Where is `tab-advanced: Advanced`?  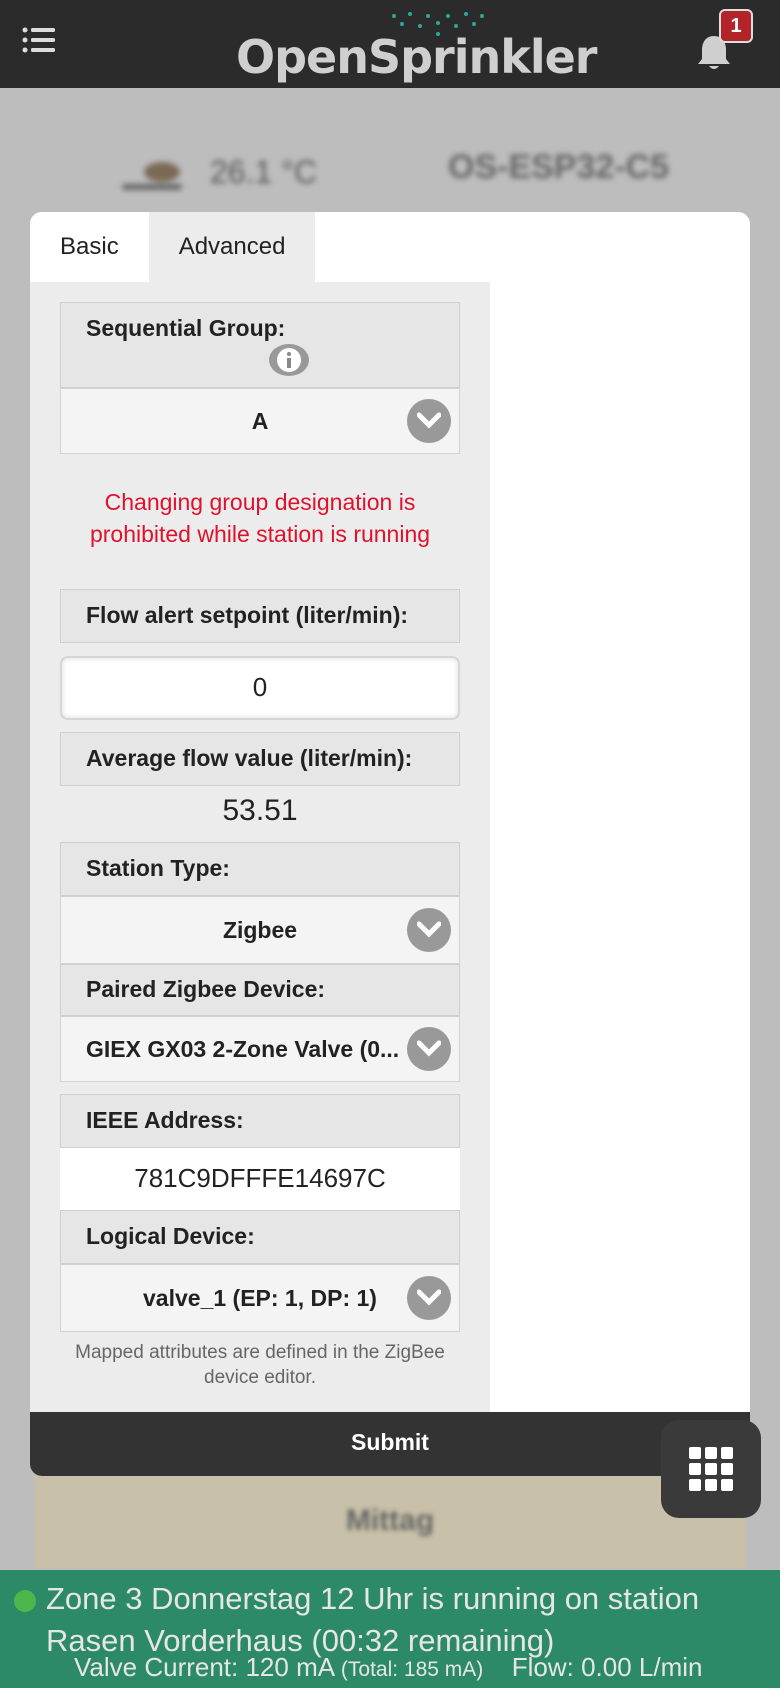 tab-advanced: Advanced is located at coordinates (232, 247).